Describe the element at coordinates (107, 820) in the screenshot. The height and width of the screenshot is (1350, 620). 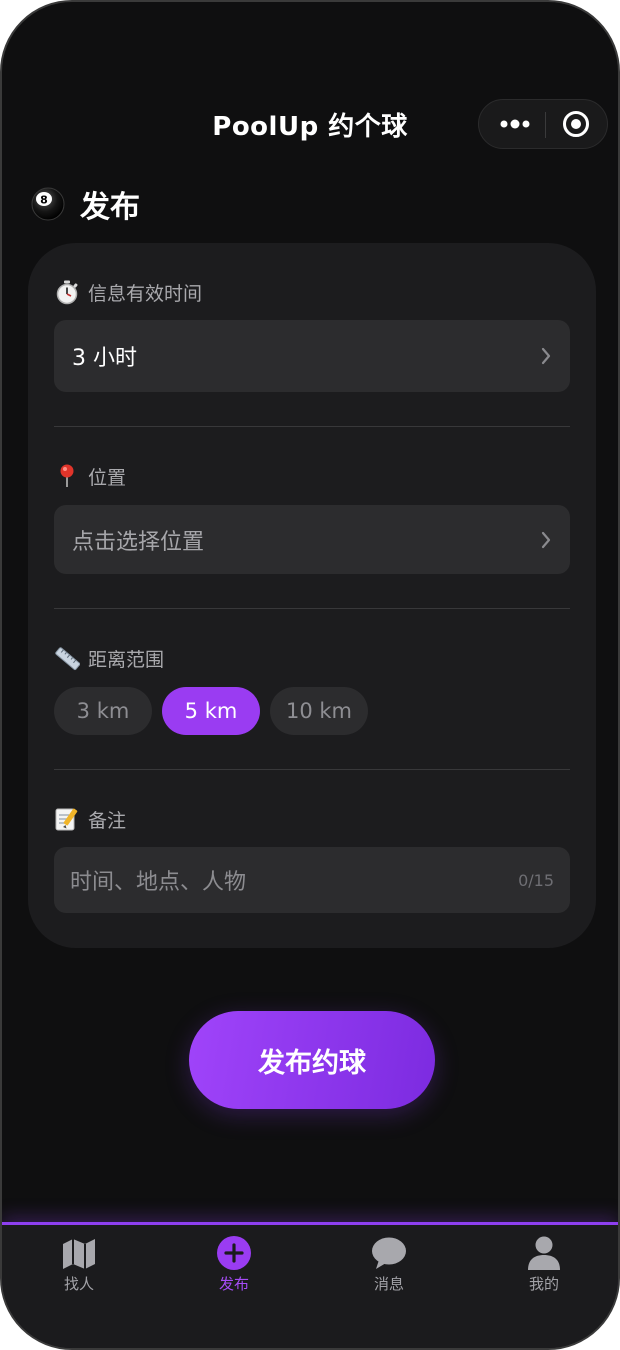
I see `note-label: 备注` at that location.